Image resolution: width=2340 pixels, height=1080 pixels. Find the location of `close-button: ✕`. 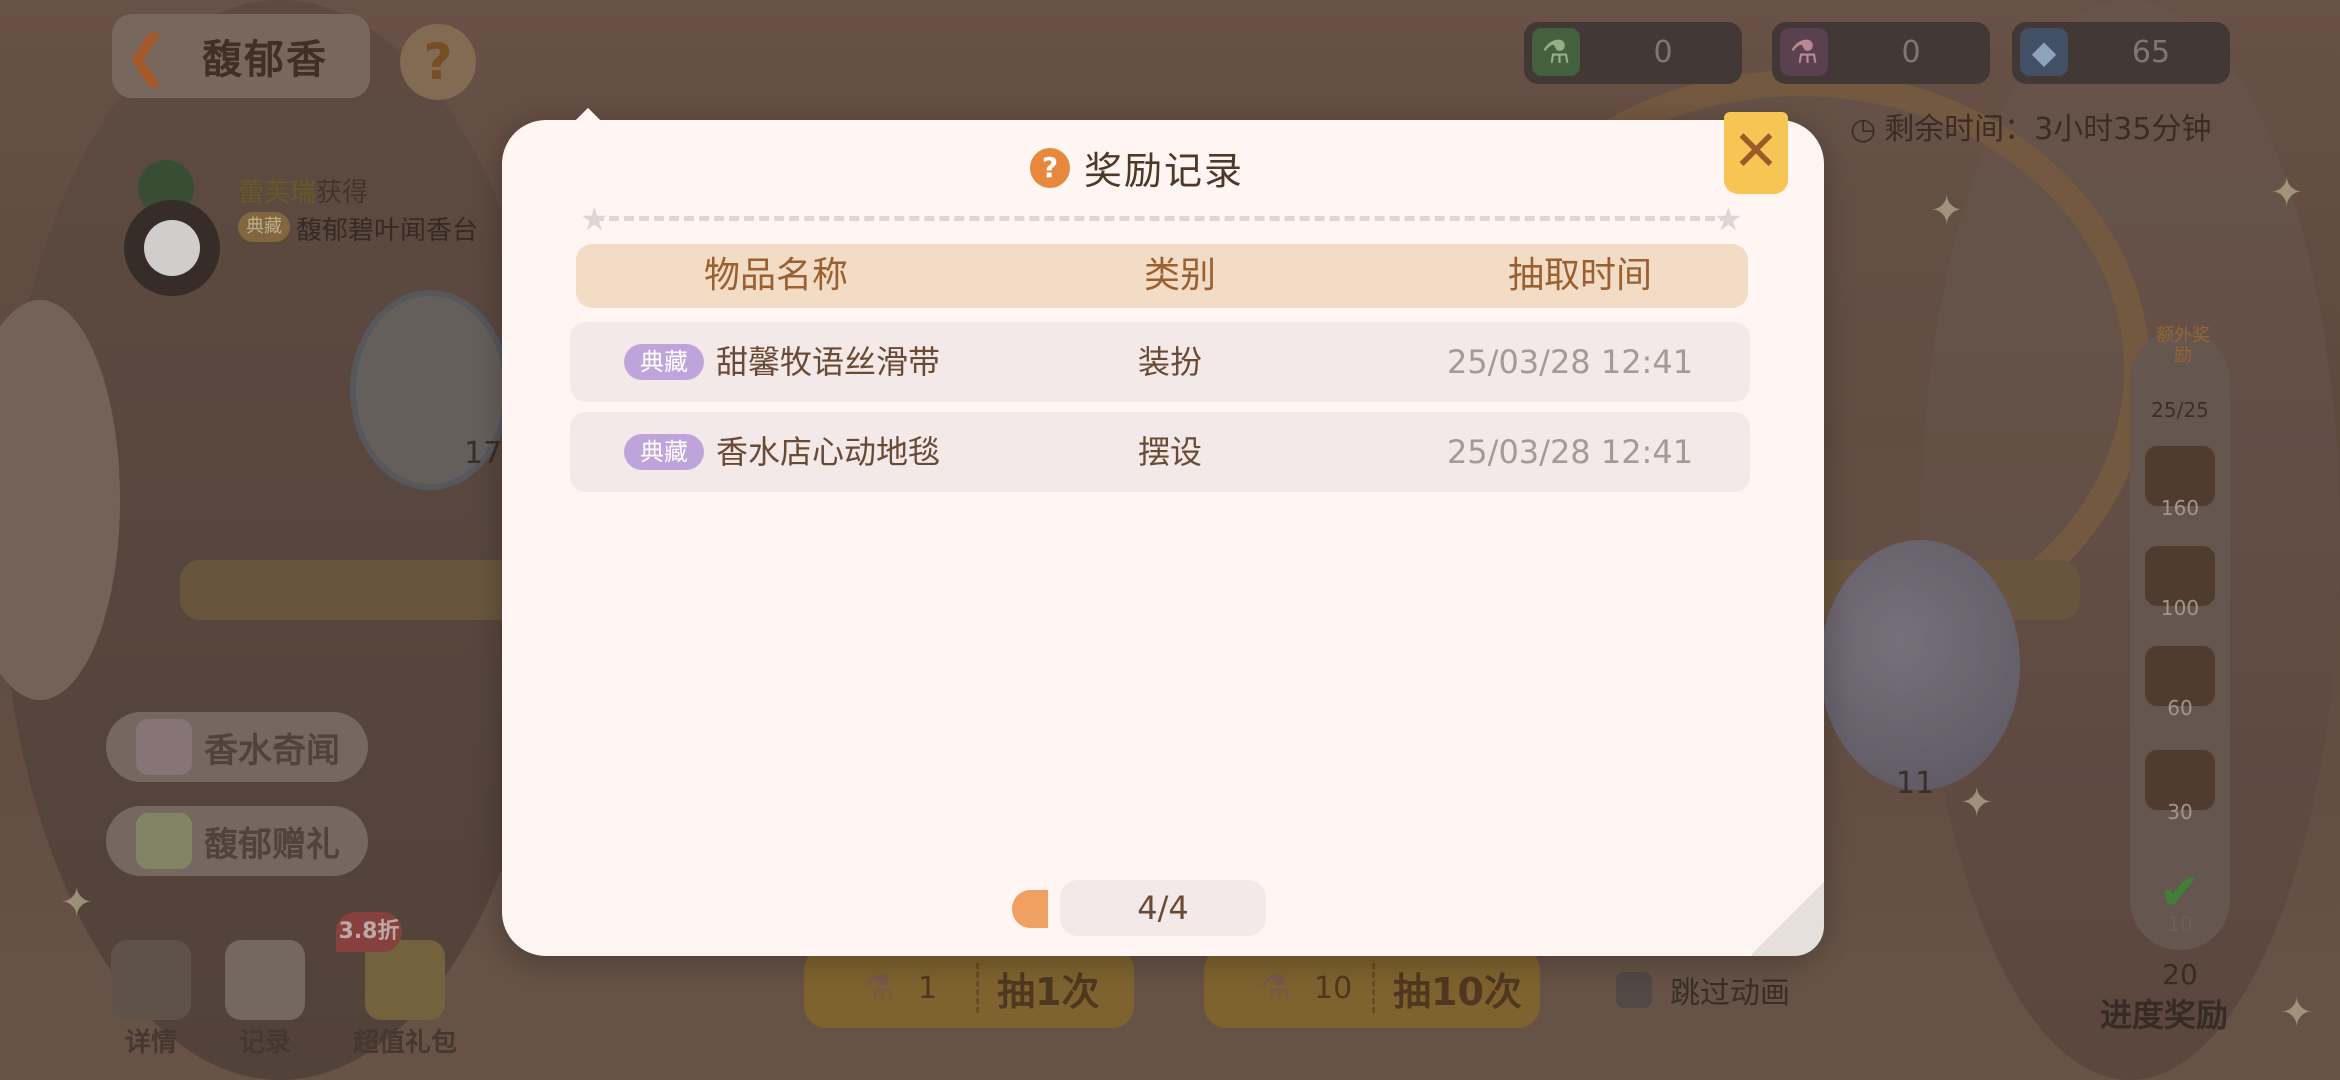

close-button: ✕ is located at coordinates (1756, 153).